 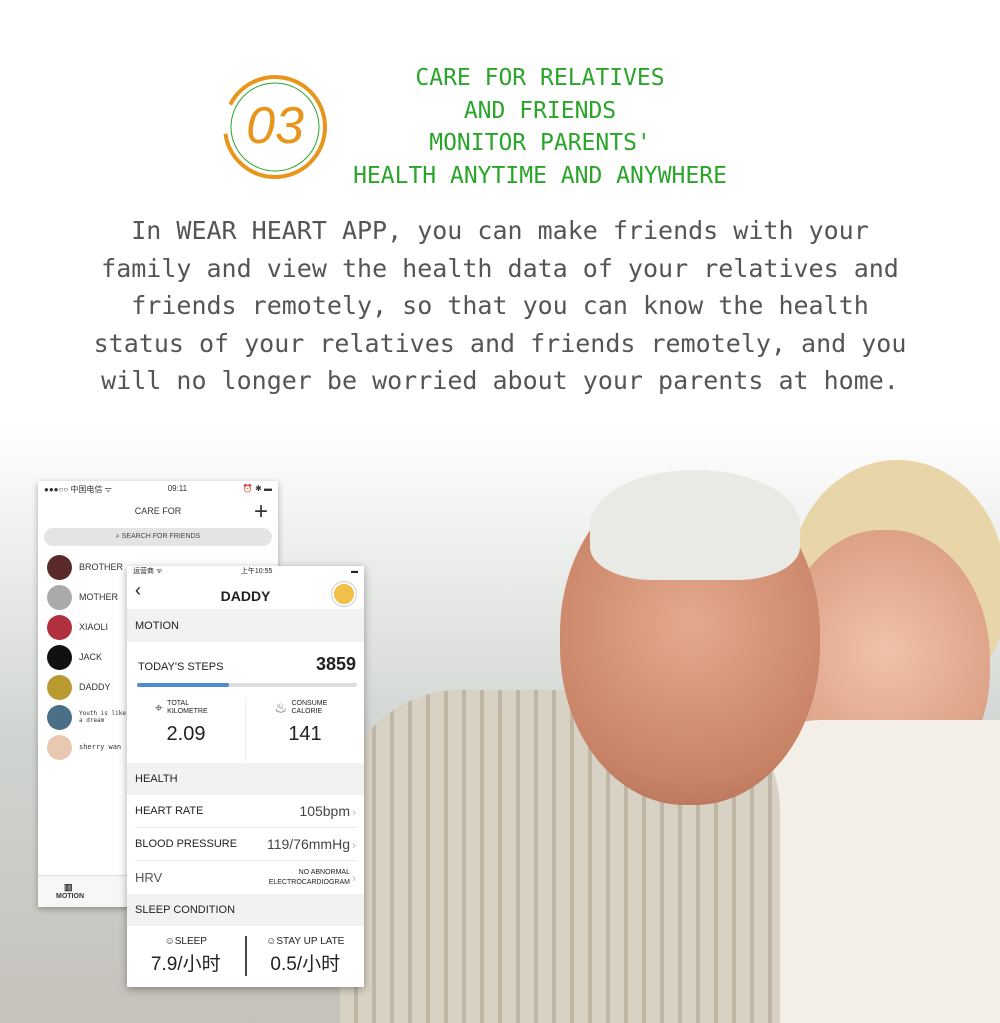 What do you see at coordinates (309, 707) in the screenshot?
I see `stat-label: CONSUME CALORIE` at bounding box center [309, 707].